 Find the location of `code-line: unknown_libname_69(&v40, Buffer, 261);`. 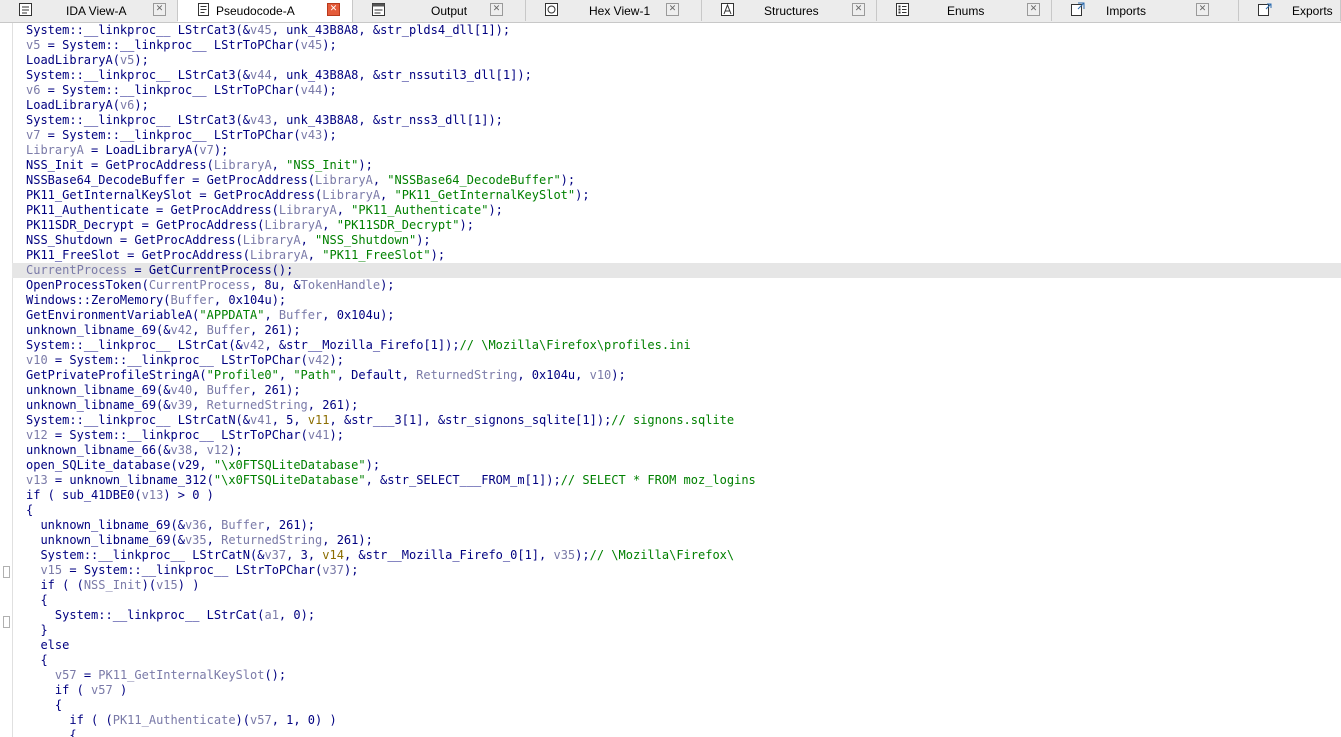

code-line: unknown_libname_69(&v40, Buffer, 261); is located at coordinates (676, 390).